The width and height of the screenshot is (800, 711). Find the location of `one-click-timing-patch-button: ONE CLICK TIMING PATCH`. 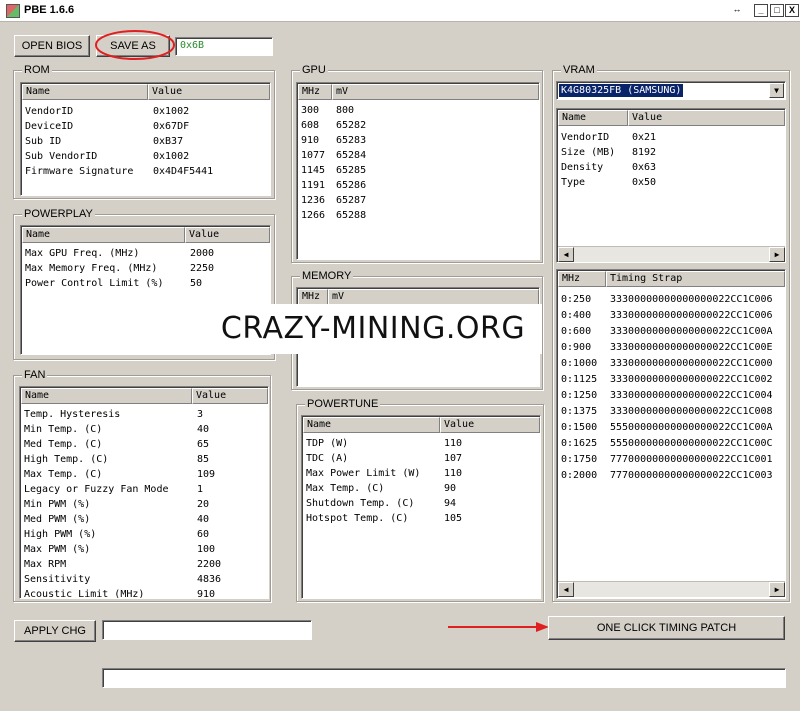

one-click-timing-patch-button: ONE CLICK TIMING PATCH is located at coordinates (666, 628).